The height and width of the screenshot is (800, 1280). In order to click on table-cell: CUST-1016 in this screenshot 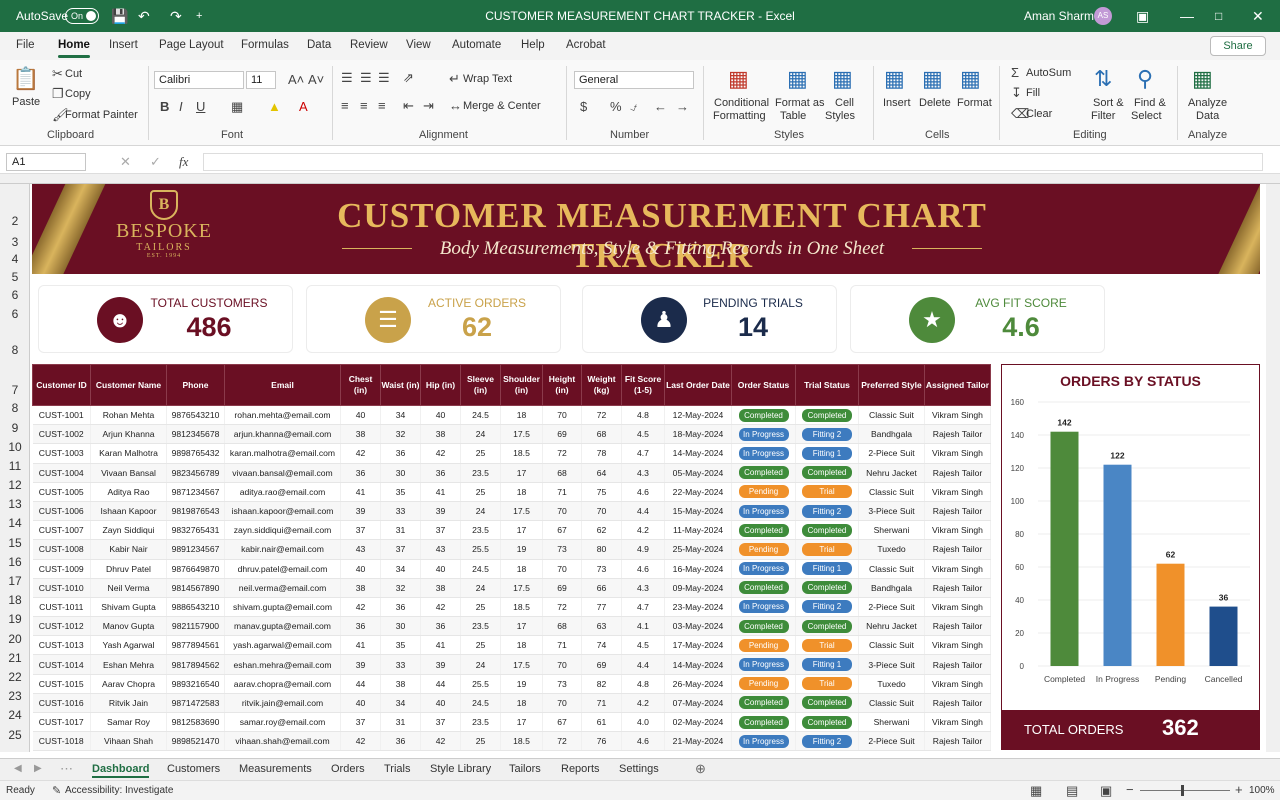, I will do `click(61, 703)`.